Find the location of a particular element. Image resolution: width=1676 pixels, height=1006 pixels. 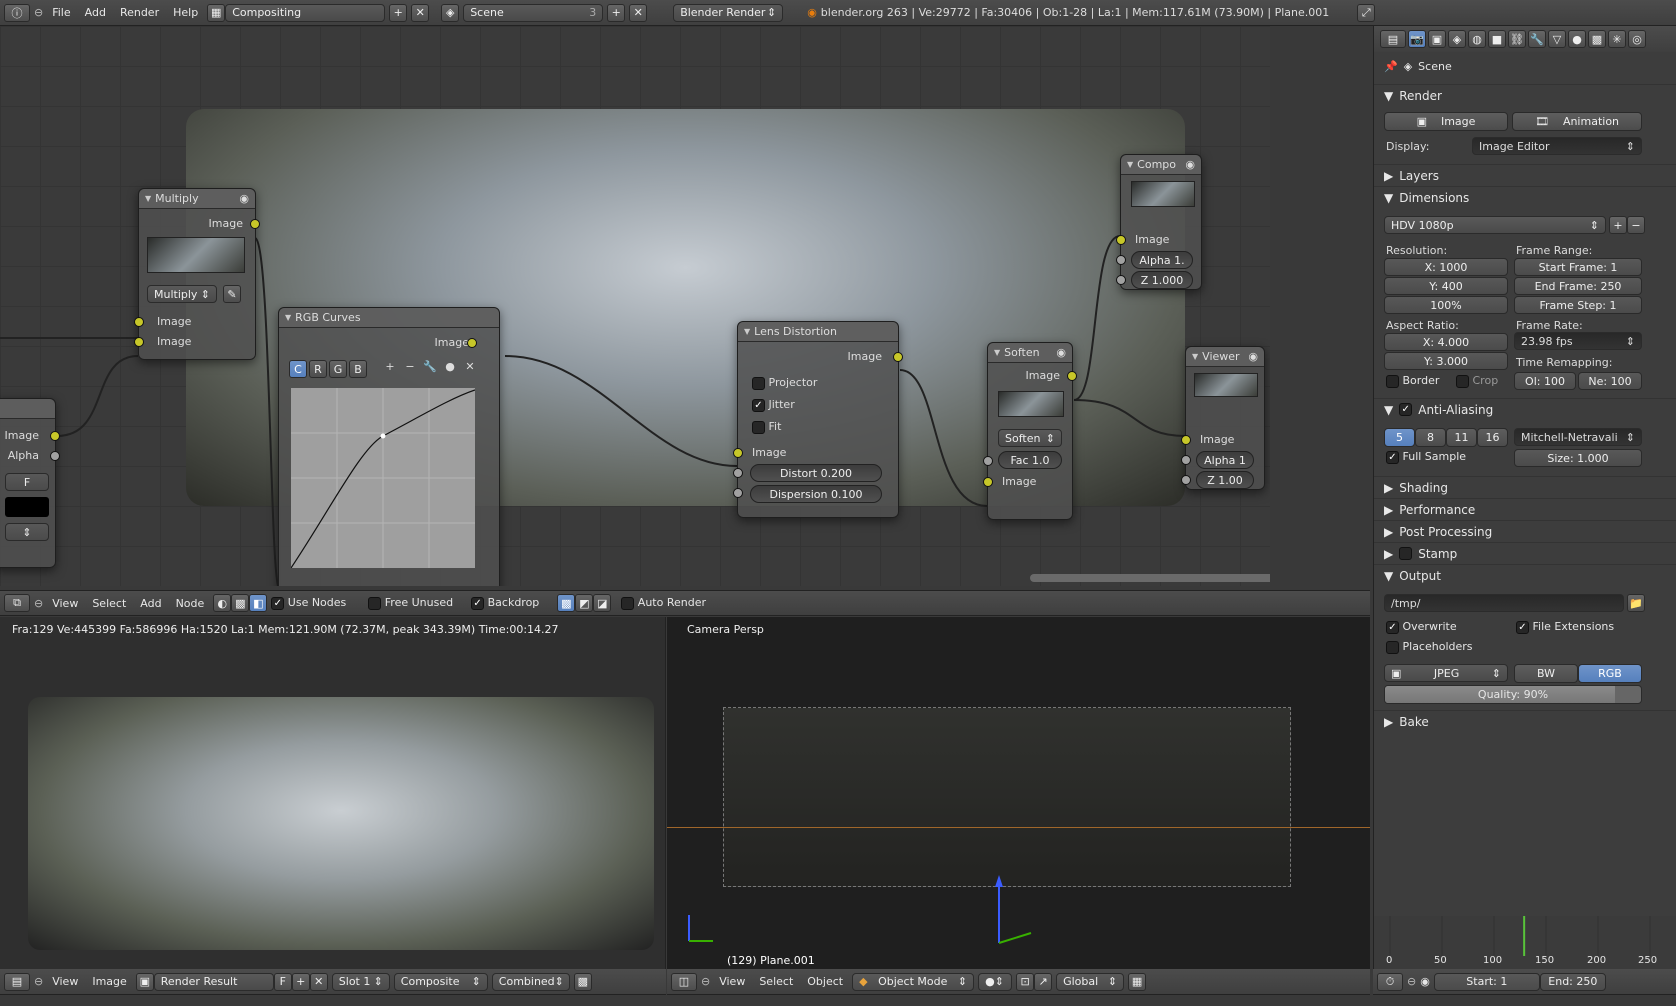

screen-layout-icon: ▦ is located at coordinates (216, 12).